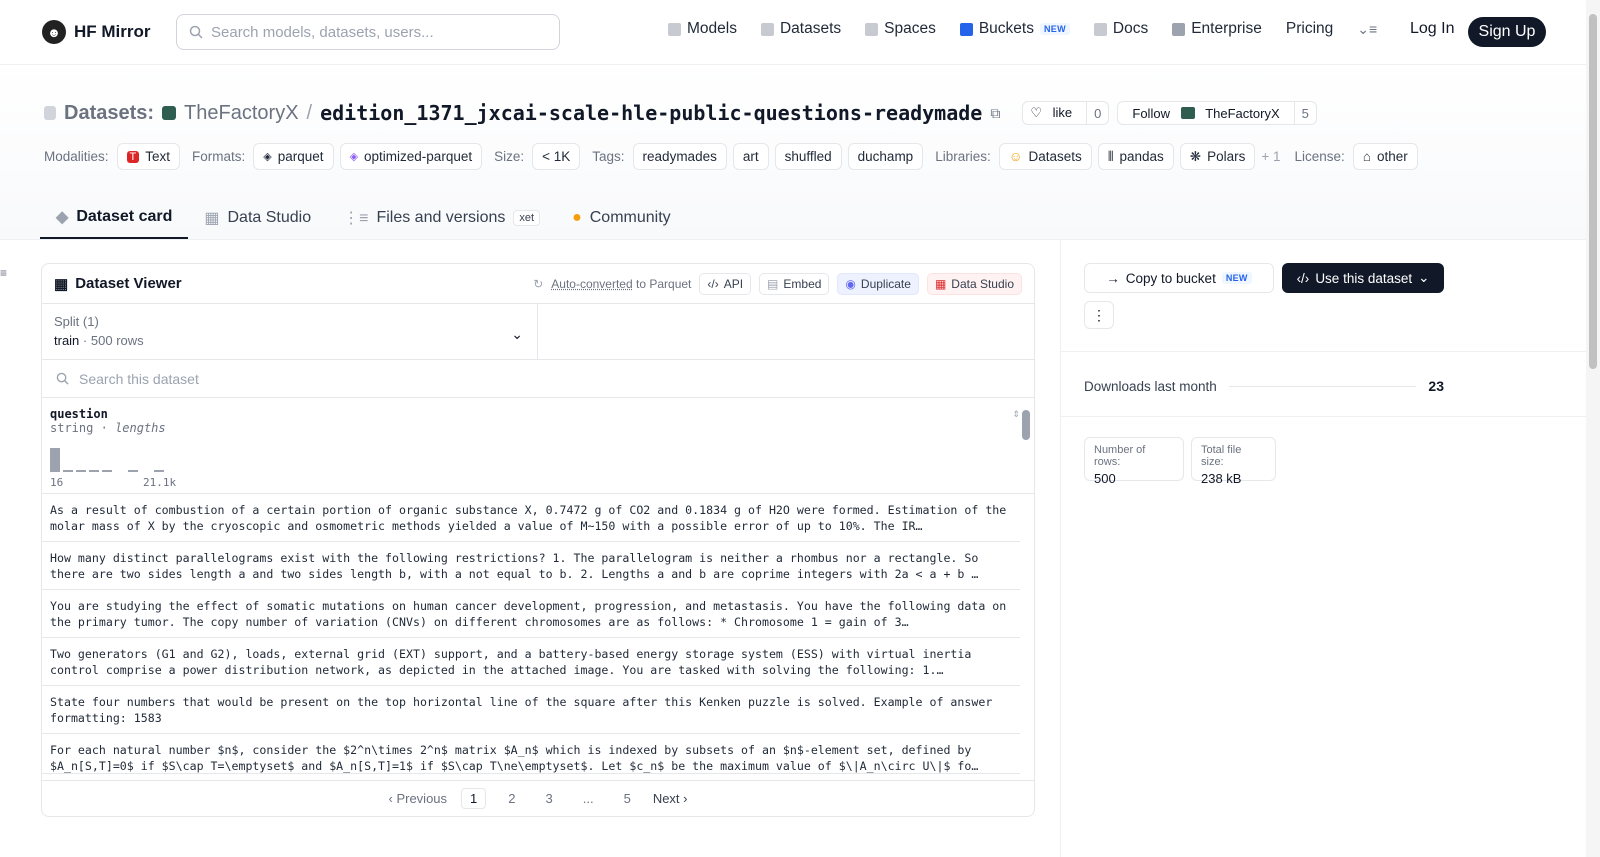  Describe the element at coordinates (702, 29) in the screenshot. I see `nav-models: Models` at that location.